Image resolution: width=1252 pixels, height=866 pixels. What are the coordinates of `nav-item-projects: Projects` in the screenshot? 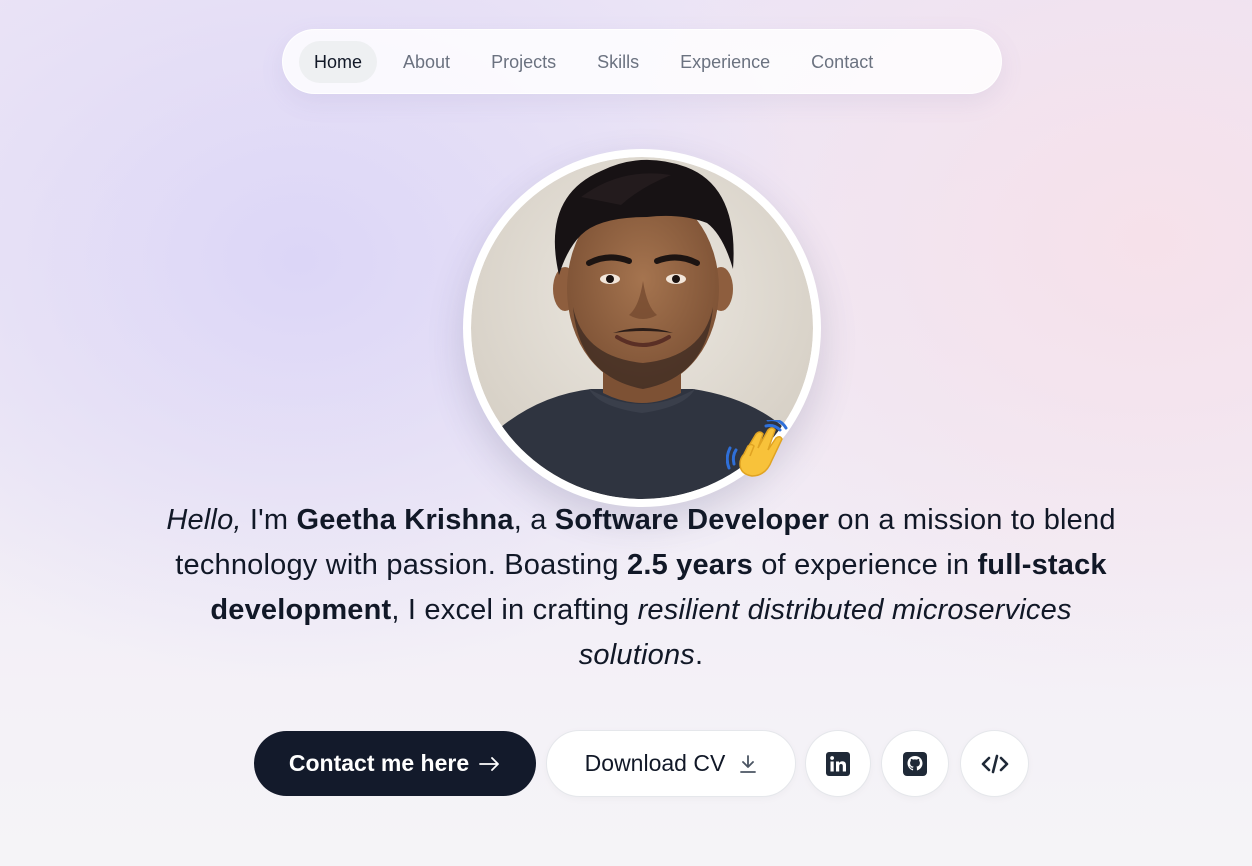 It's located at (523, 62).